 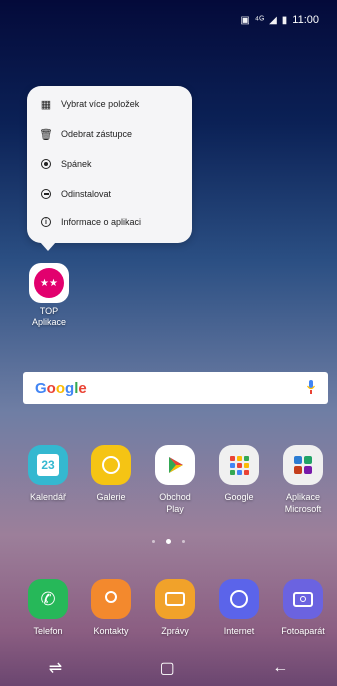 What do you see at coordinates (46, 222) in the screenshot?
I see `info-icon: i` at bounding box center [46, 222].